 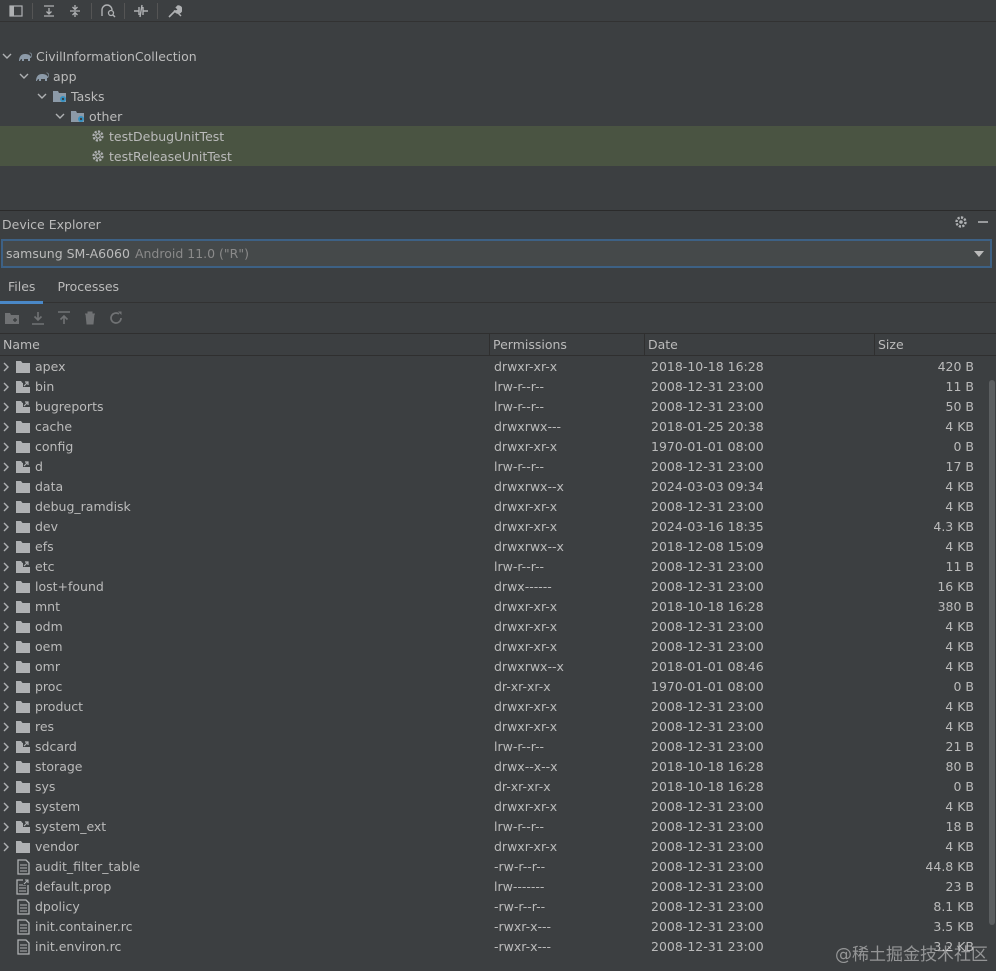 I want to click on file-name: init.container.rc, so click(x=84, y=926).